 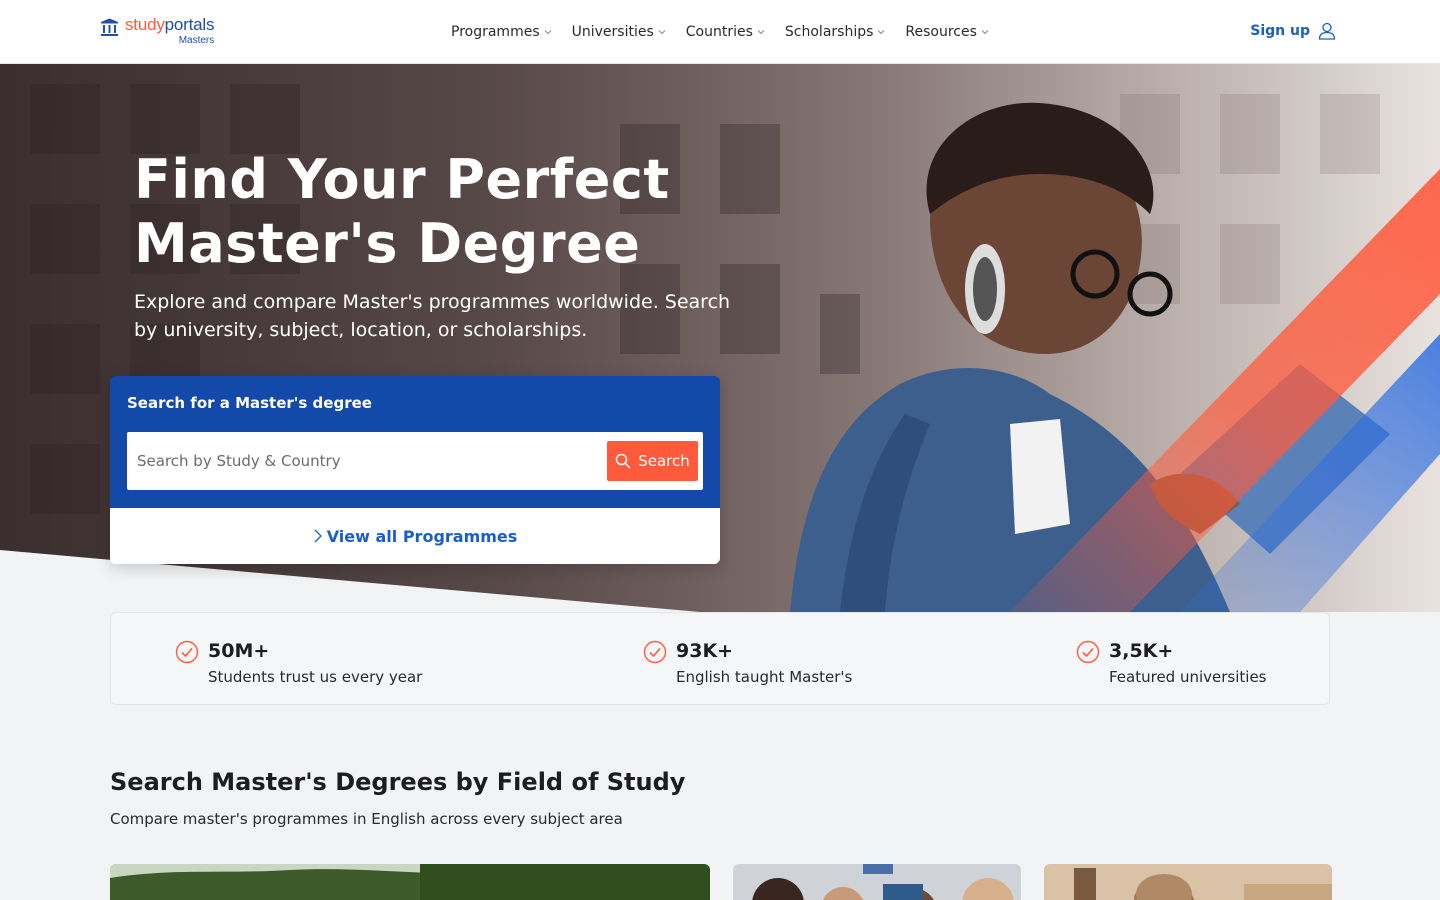 What do you see at coordinates (109, 27) in the screenshot?
I see `university-columns-icon` at bounding box center [109, 27].